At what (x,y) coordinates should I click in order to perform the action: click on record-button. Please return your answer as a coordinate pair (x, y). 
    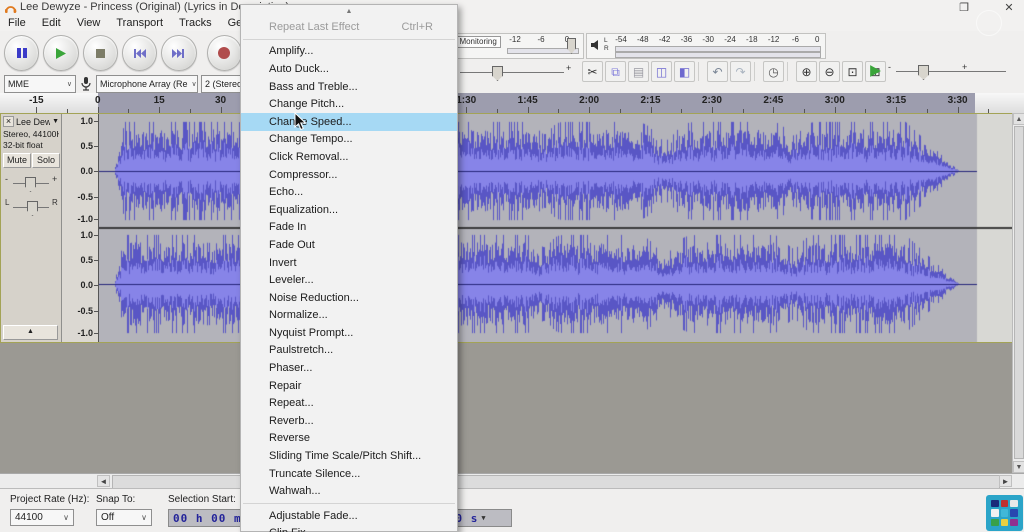
    Looking at the image, I should click on (224, 53).